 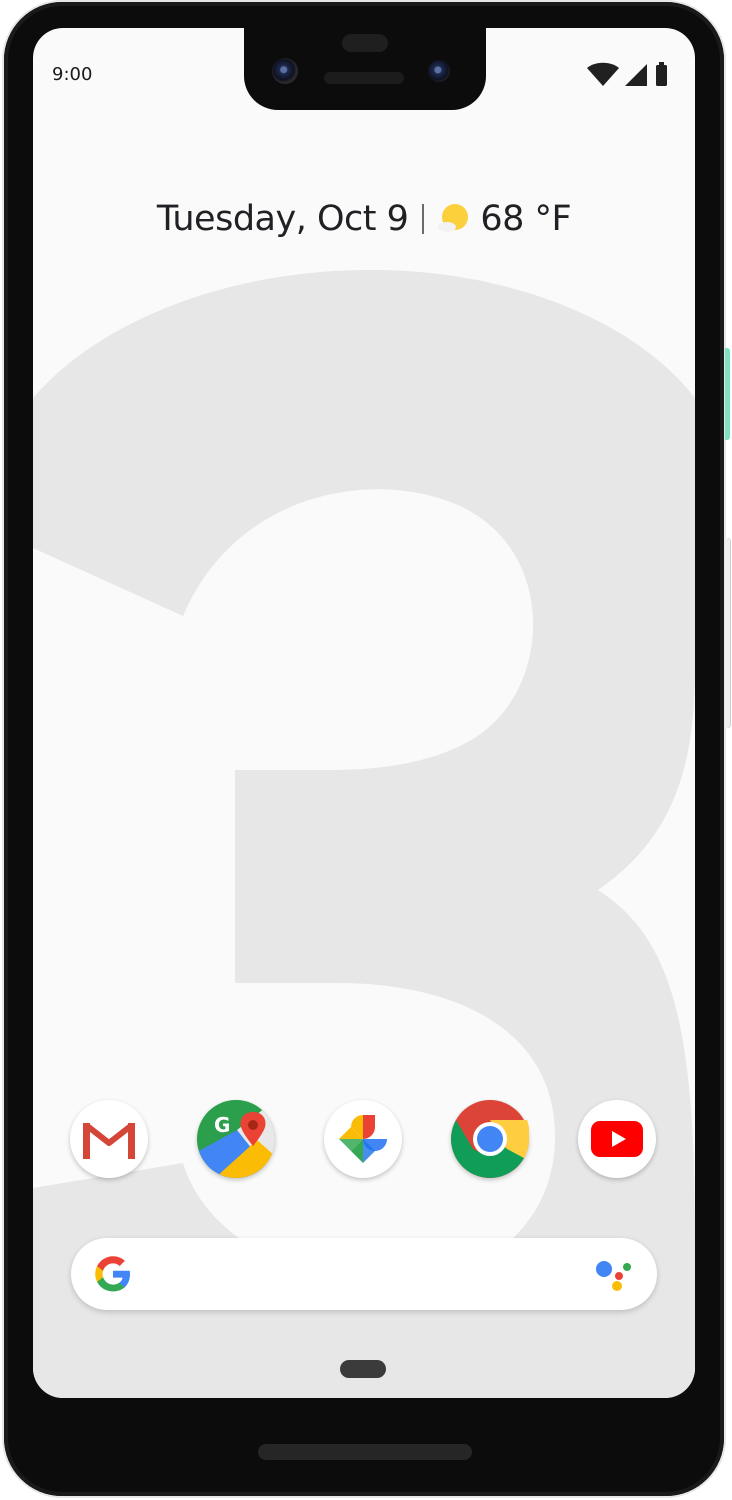 I want to click on status-time: 9:00, so click(x=72, y=74).